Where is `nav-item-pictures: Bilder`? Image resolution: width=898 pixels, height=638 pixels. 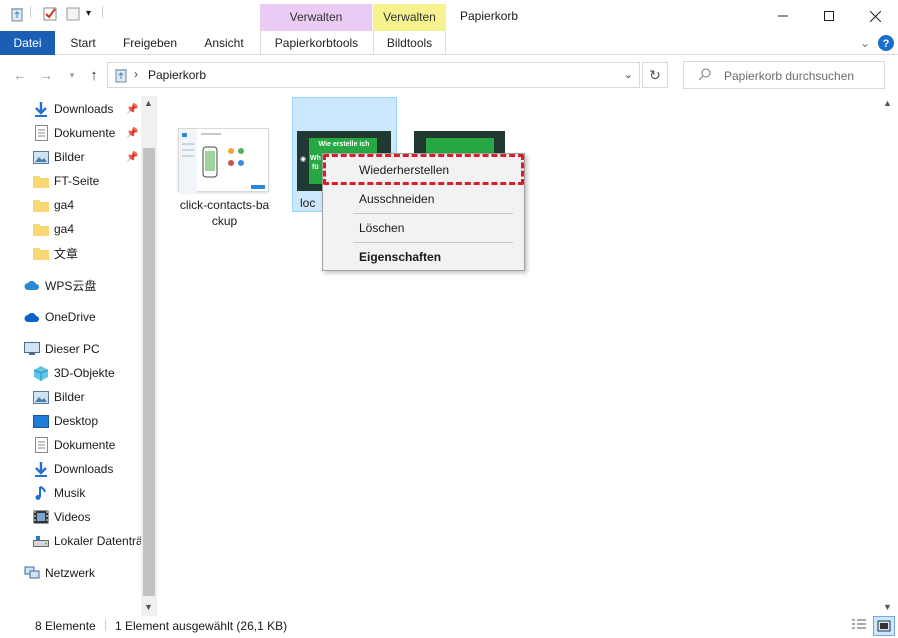 nav-item-pictures: Bilder is located at coordinates (59, 397).